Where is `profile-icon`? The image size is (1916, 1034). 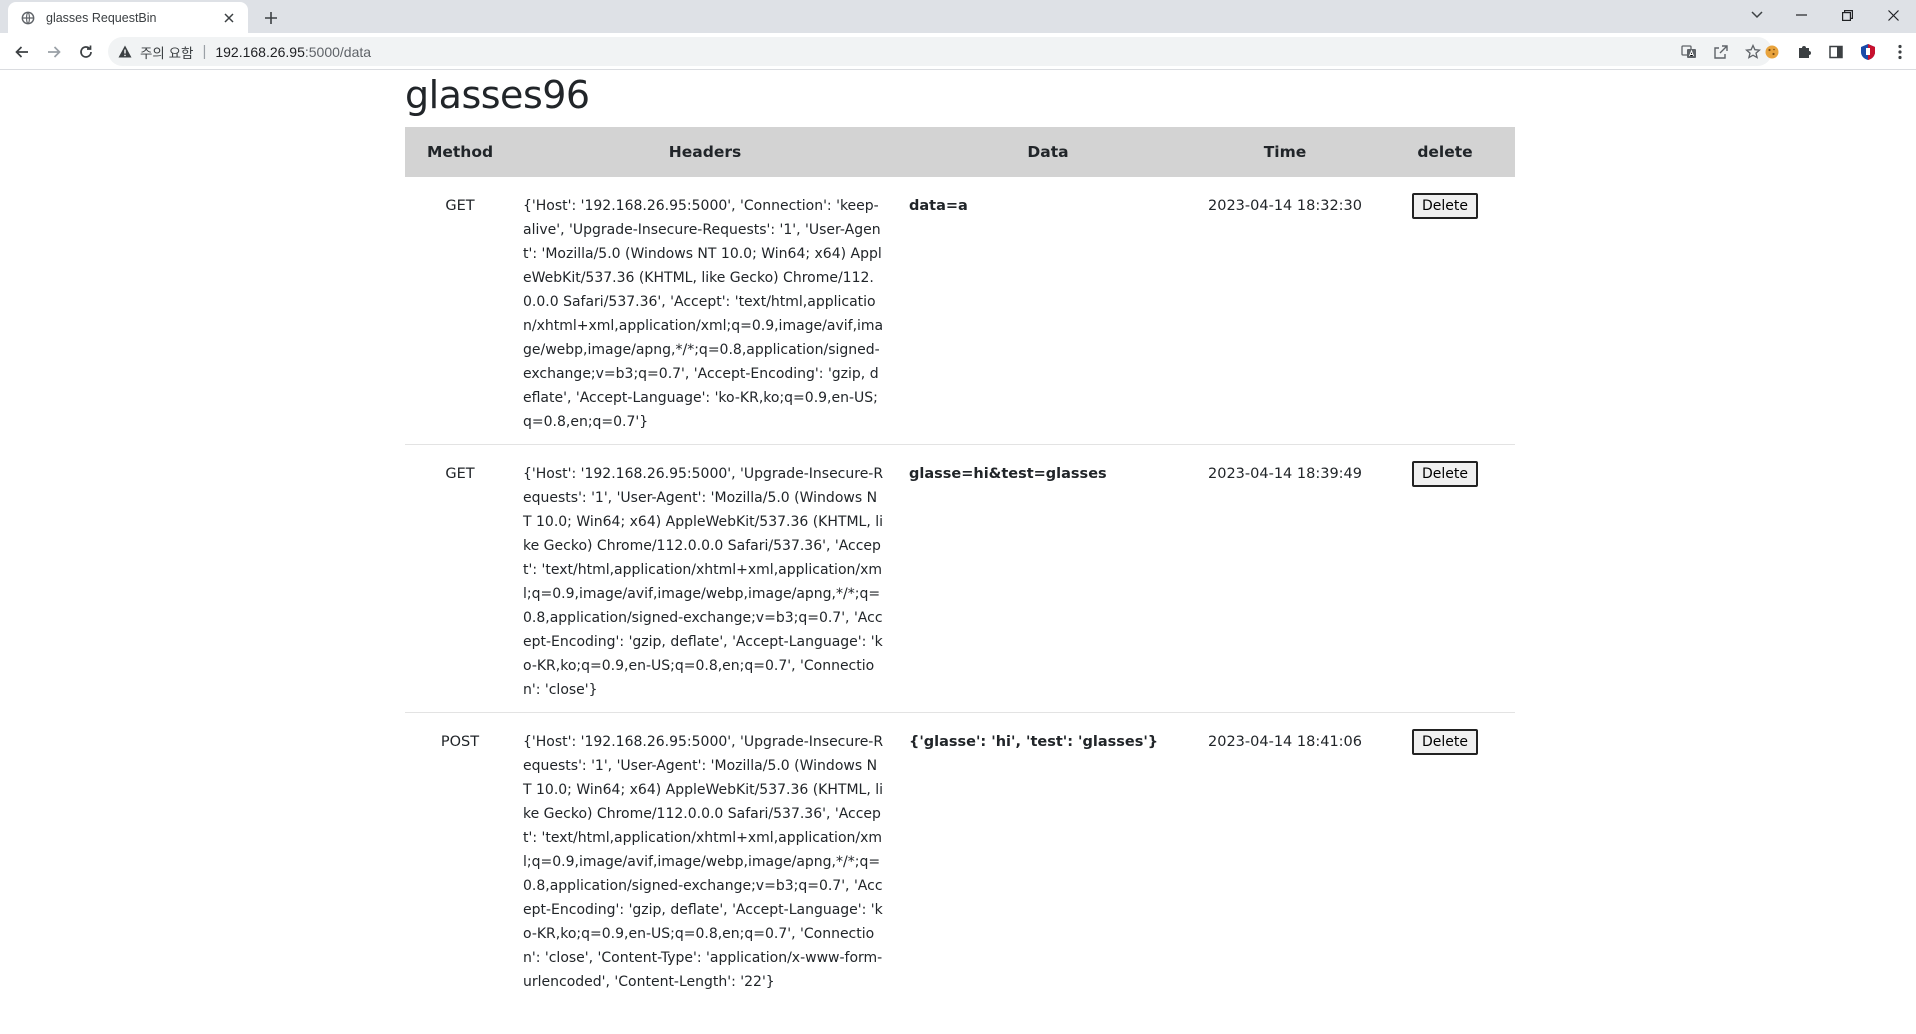 profile-icon is located at coordinates (1868, 52).